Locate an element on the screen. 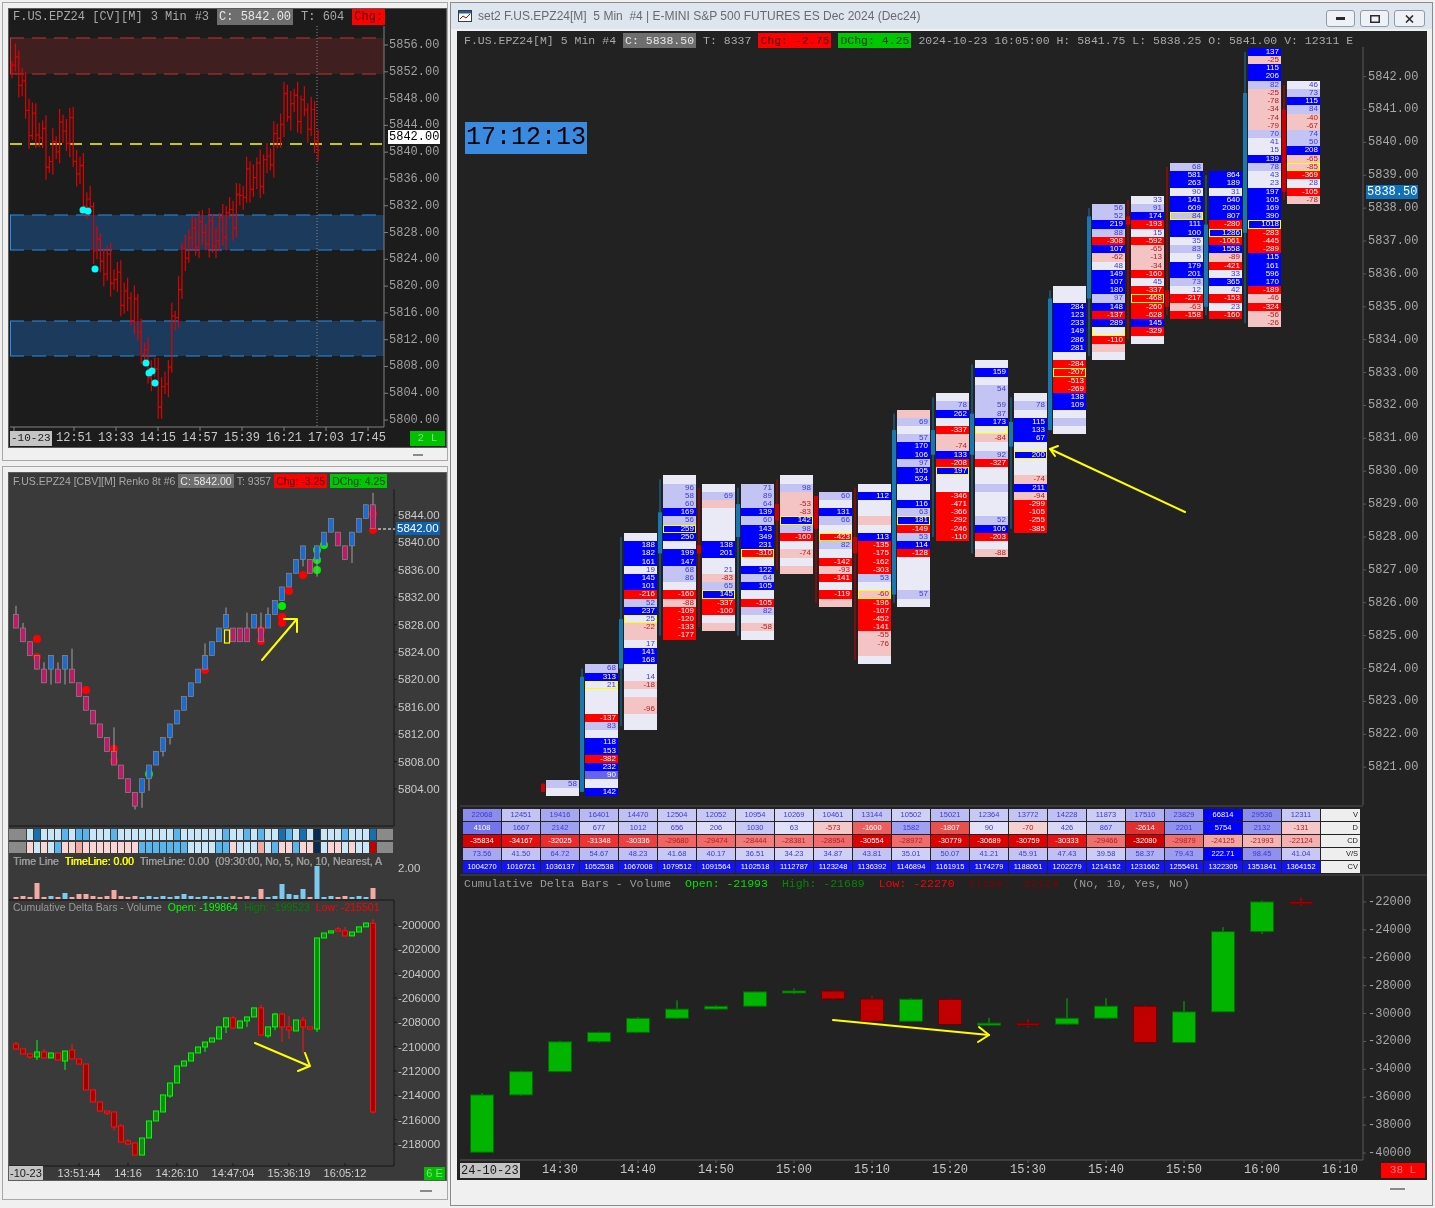 This screenshot has width=1435, height=1208. delta-axis-label: -204000 is located at coordinates (419, 973).